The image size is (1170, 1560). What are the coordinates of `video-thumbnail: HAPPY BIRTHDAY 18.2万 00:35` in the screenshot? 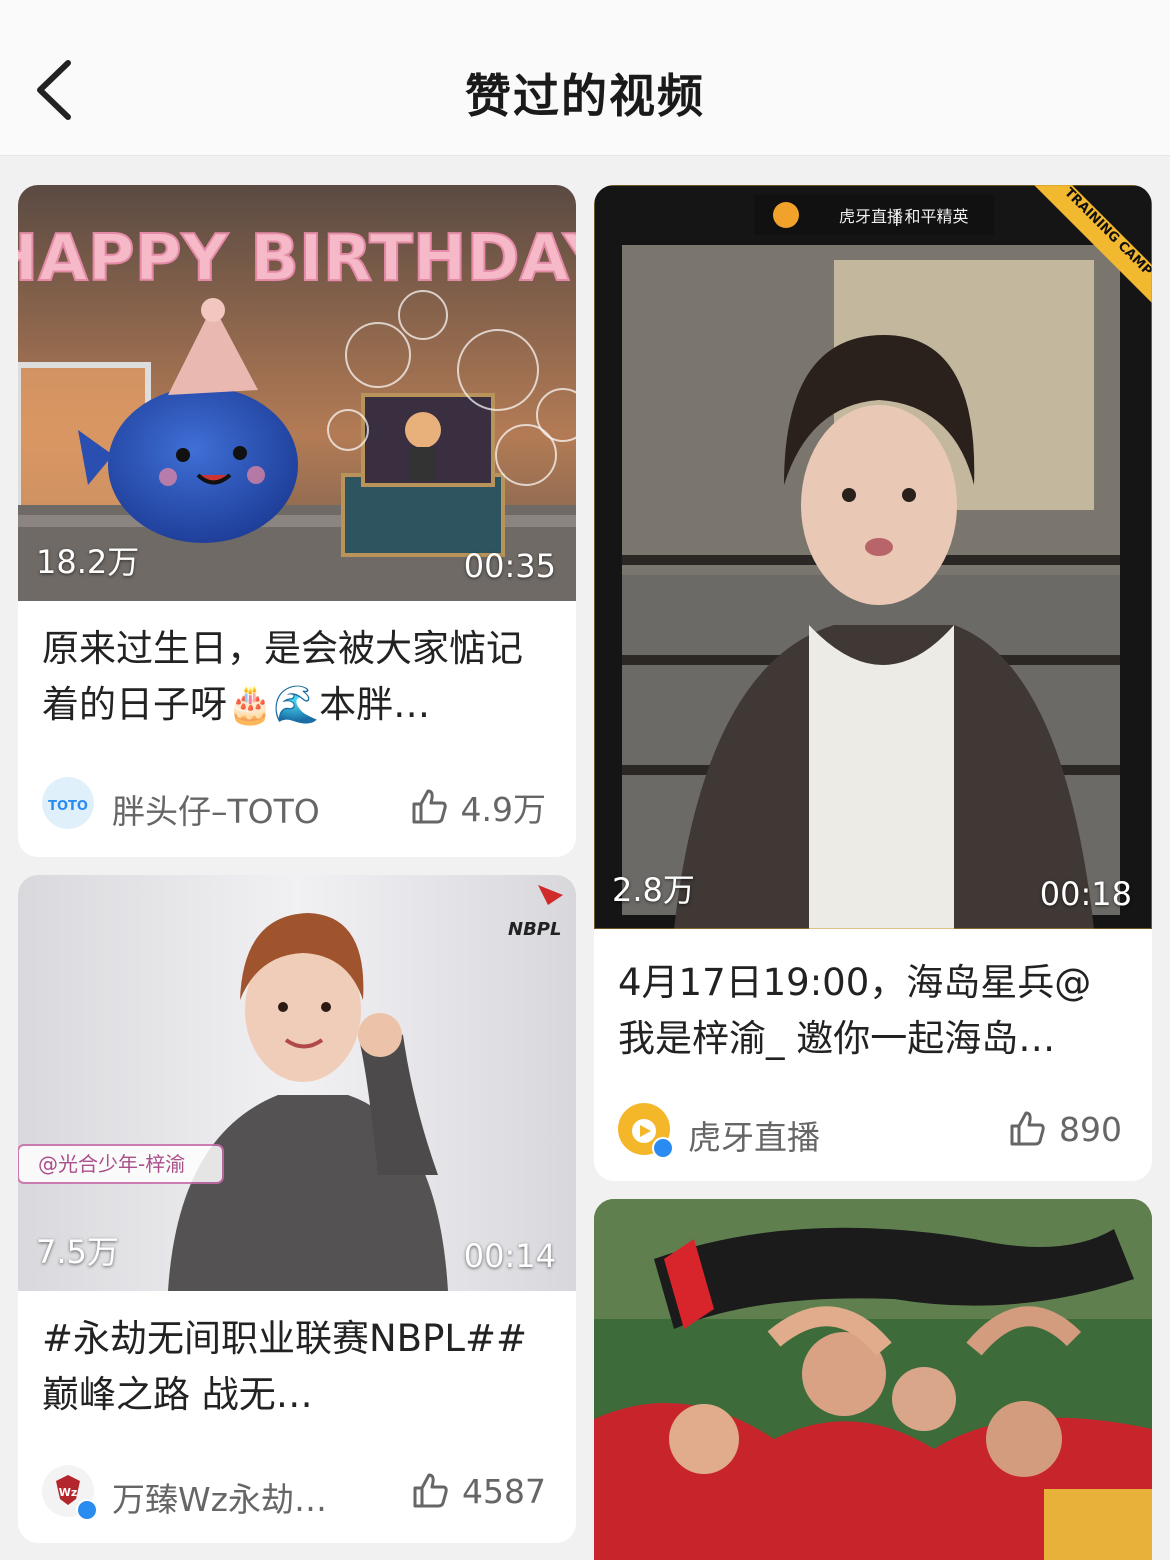 It's located at (297, 393).